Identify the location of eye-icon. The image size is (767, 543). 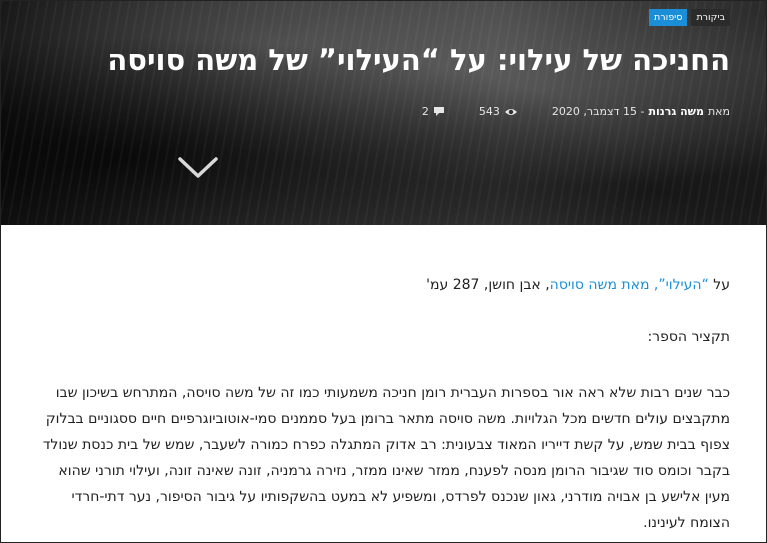
(510, 111).